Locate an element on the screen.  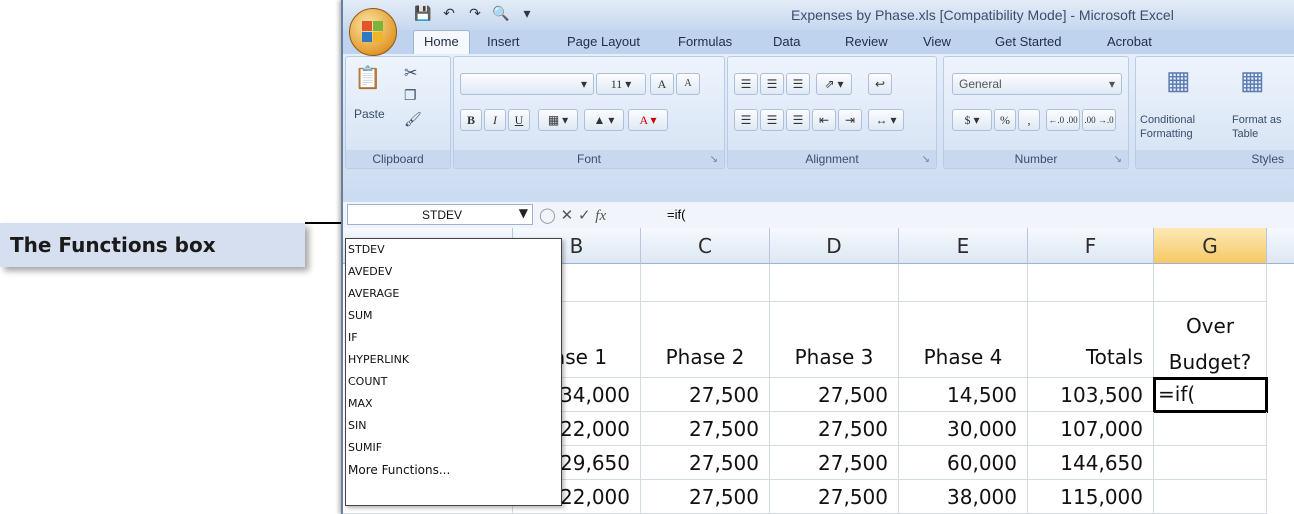
comma-button: , is located at coordinates (1029, 120).